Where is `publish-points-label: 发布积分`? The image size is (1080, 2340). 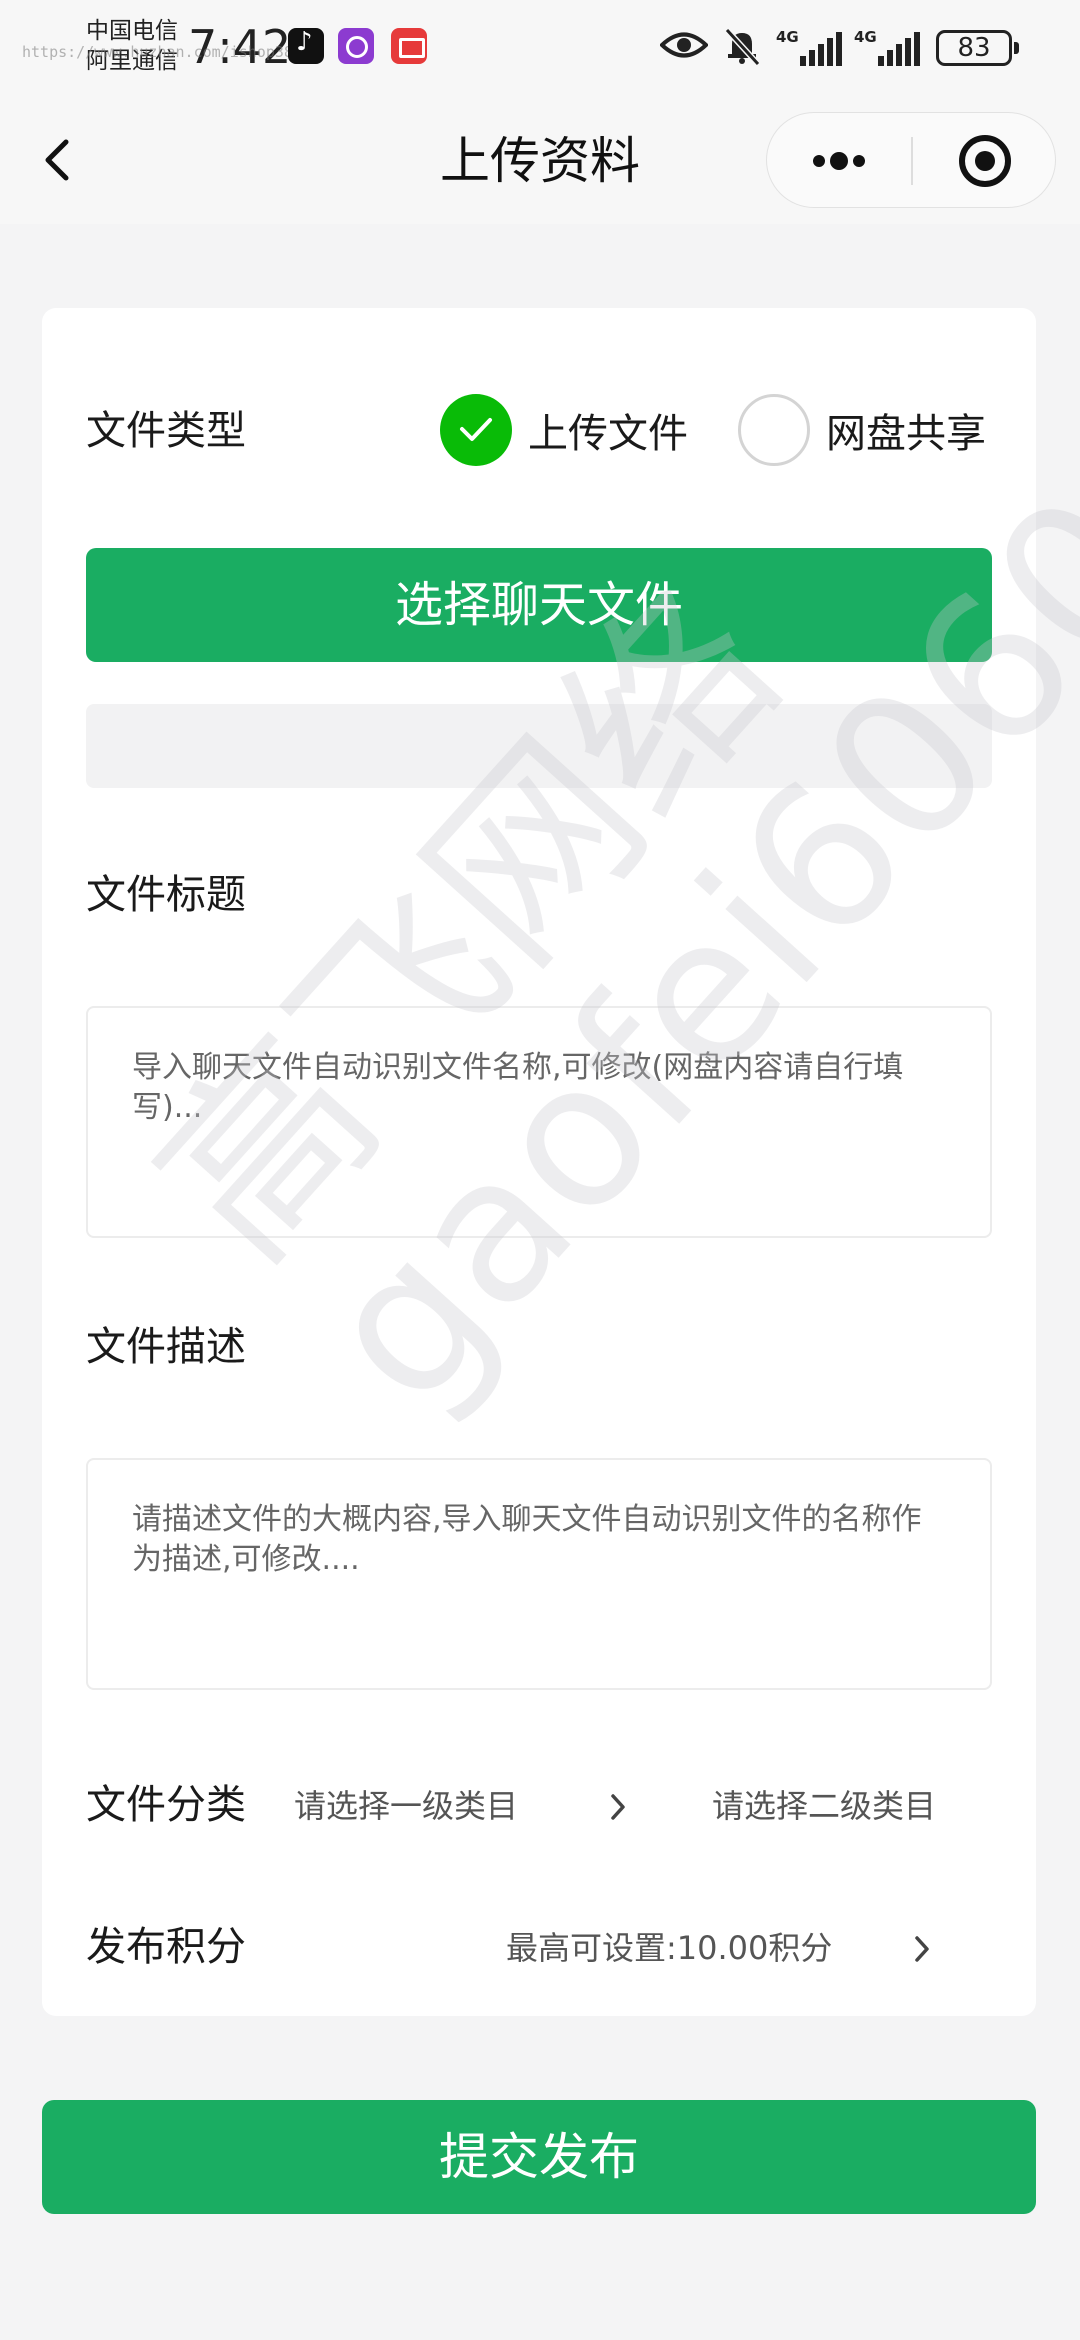 publish-points-label: 发布积分 is located at coordinates (166, 1947).